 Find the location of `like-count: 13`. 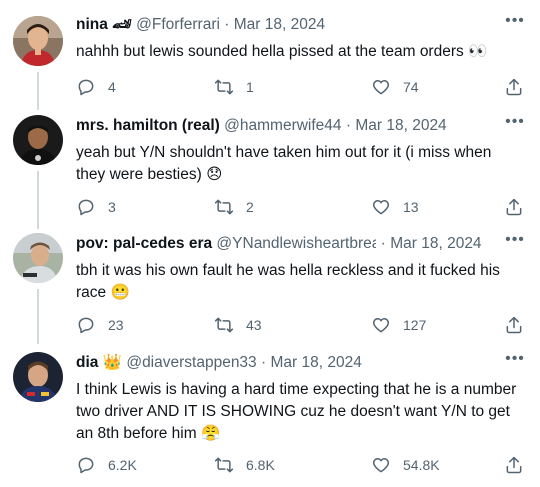

like-count: 13 is located at coordinates (411, 207).